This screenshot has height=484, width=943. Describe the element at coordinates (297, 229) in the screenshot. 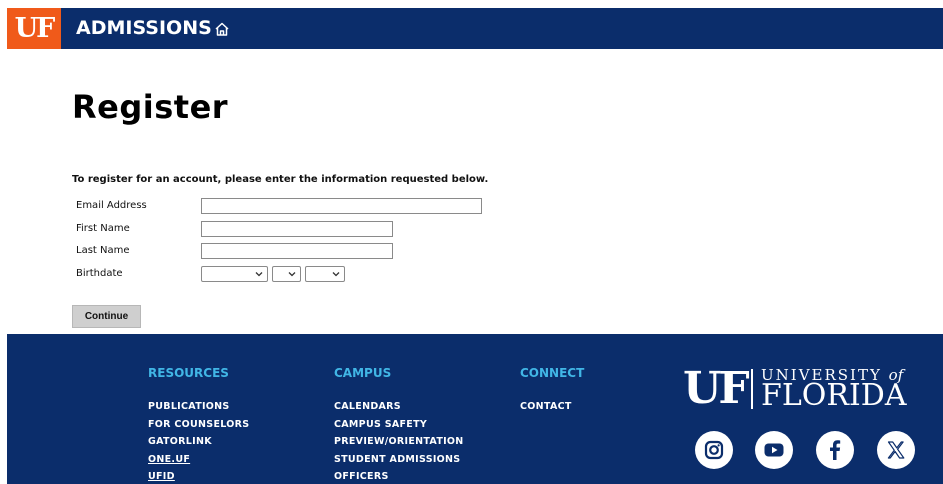

I see `first-name-field` at that location.